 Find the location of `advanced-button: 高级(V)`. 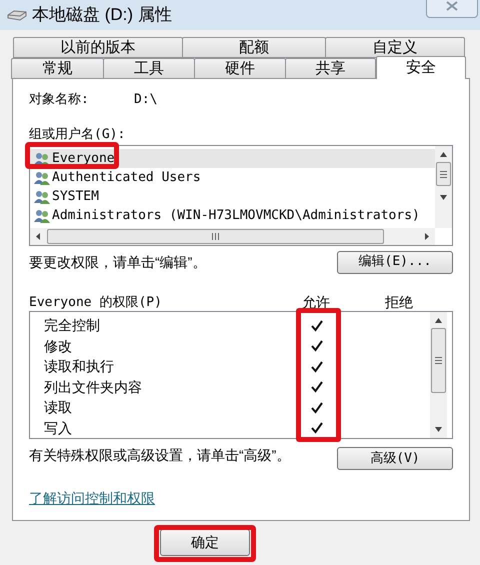

advanced-button: 高级(V) is located at coordinates (395, 458).